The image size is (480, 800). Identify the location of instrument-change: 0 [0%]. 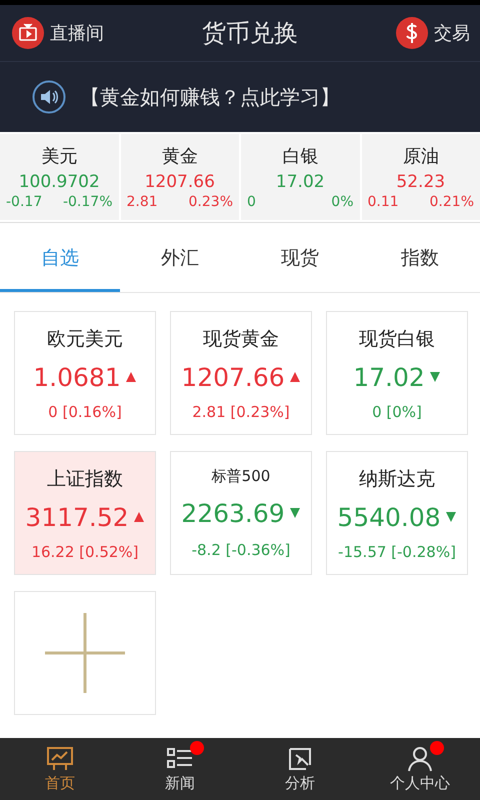
(397, 411).